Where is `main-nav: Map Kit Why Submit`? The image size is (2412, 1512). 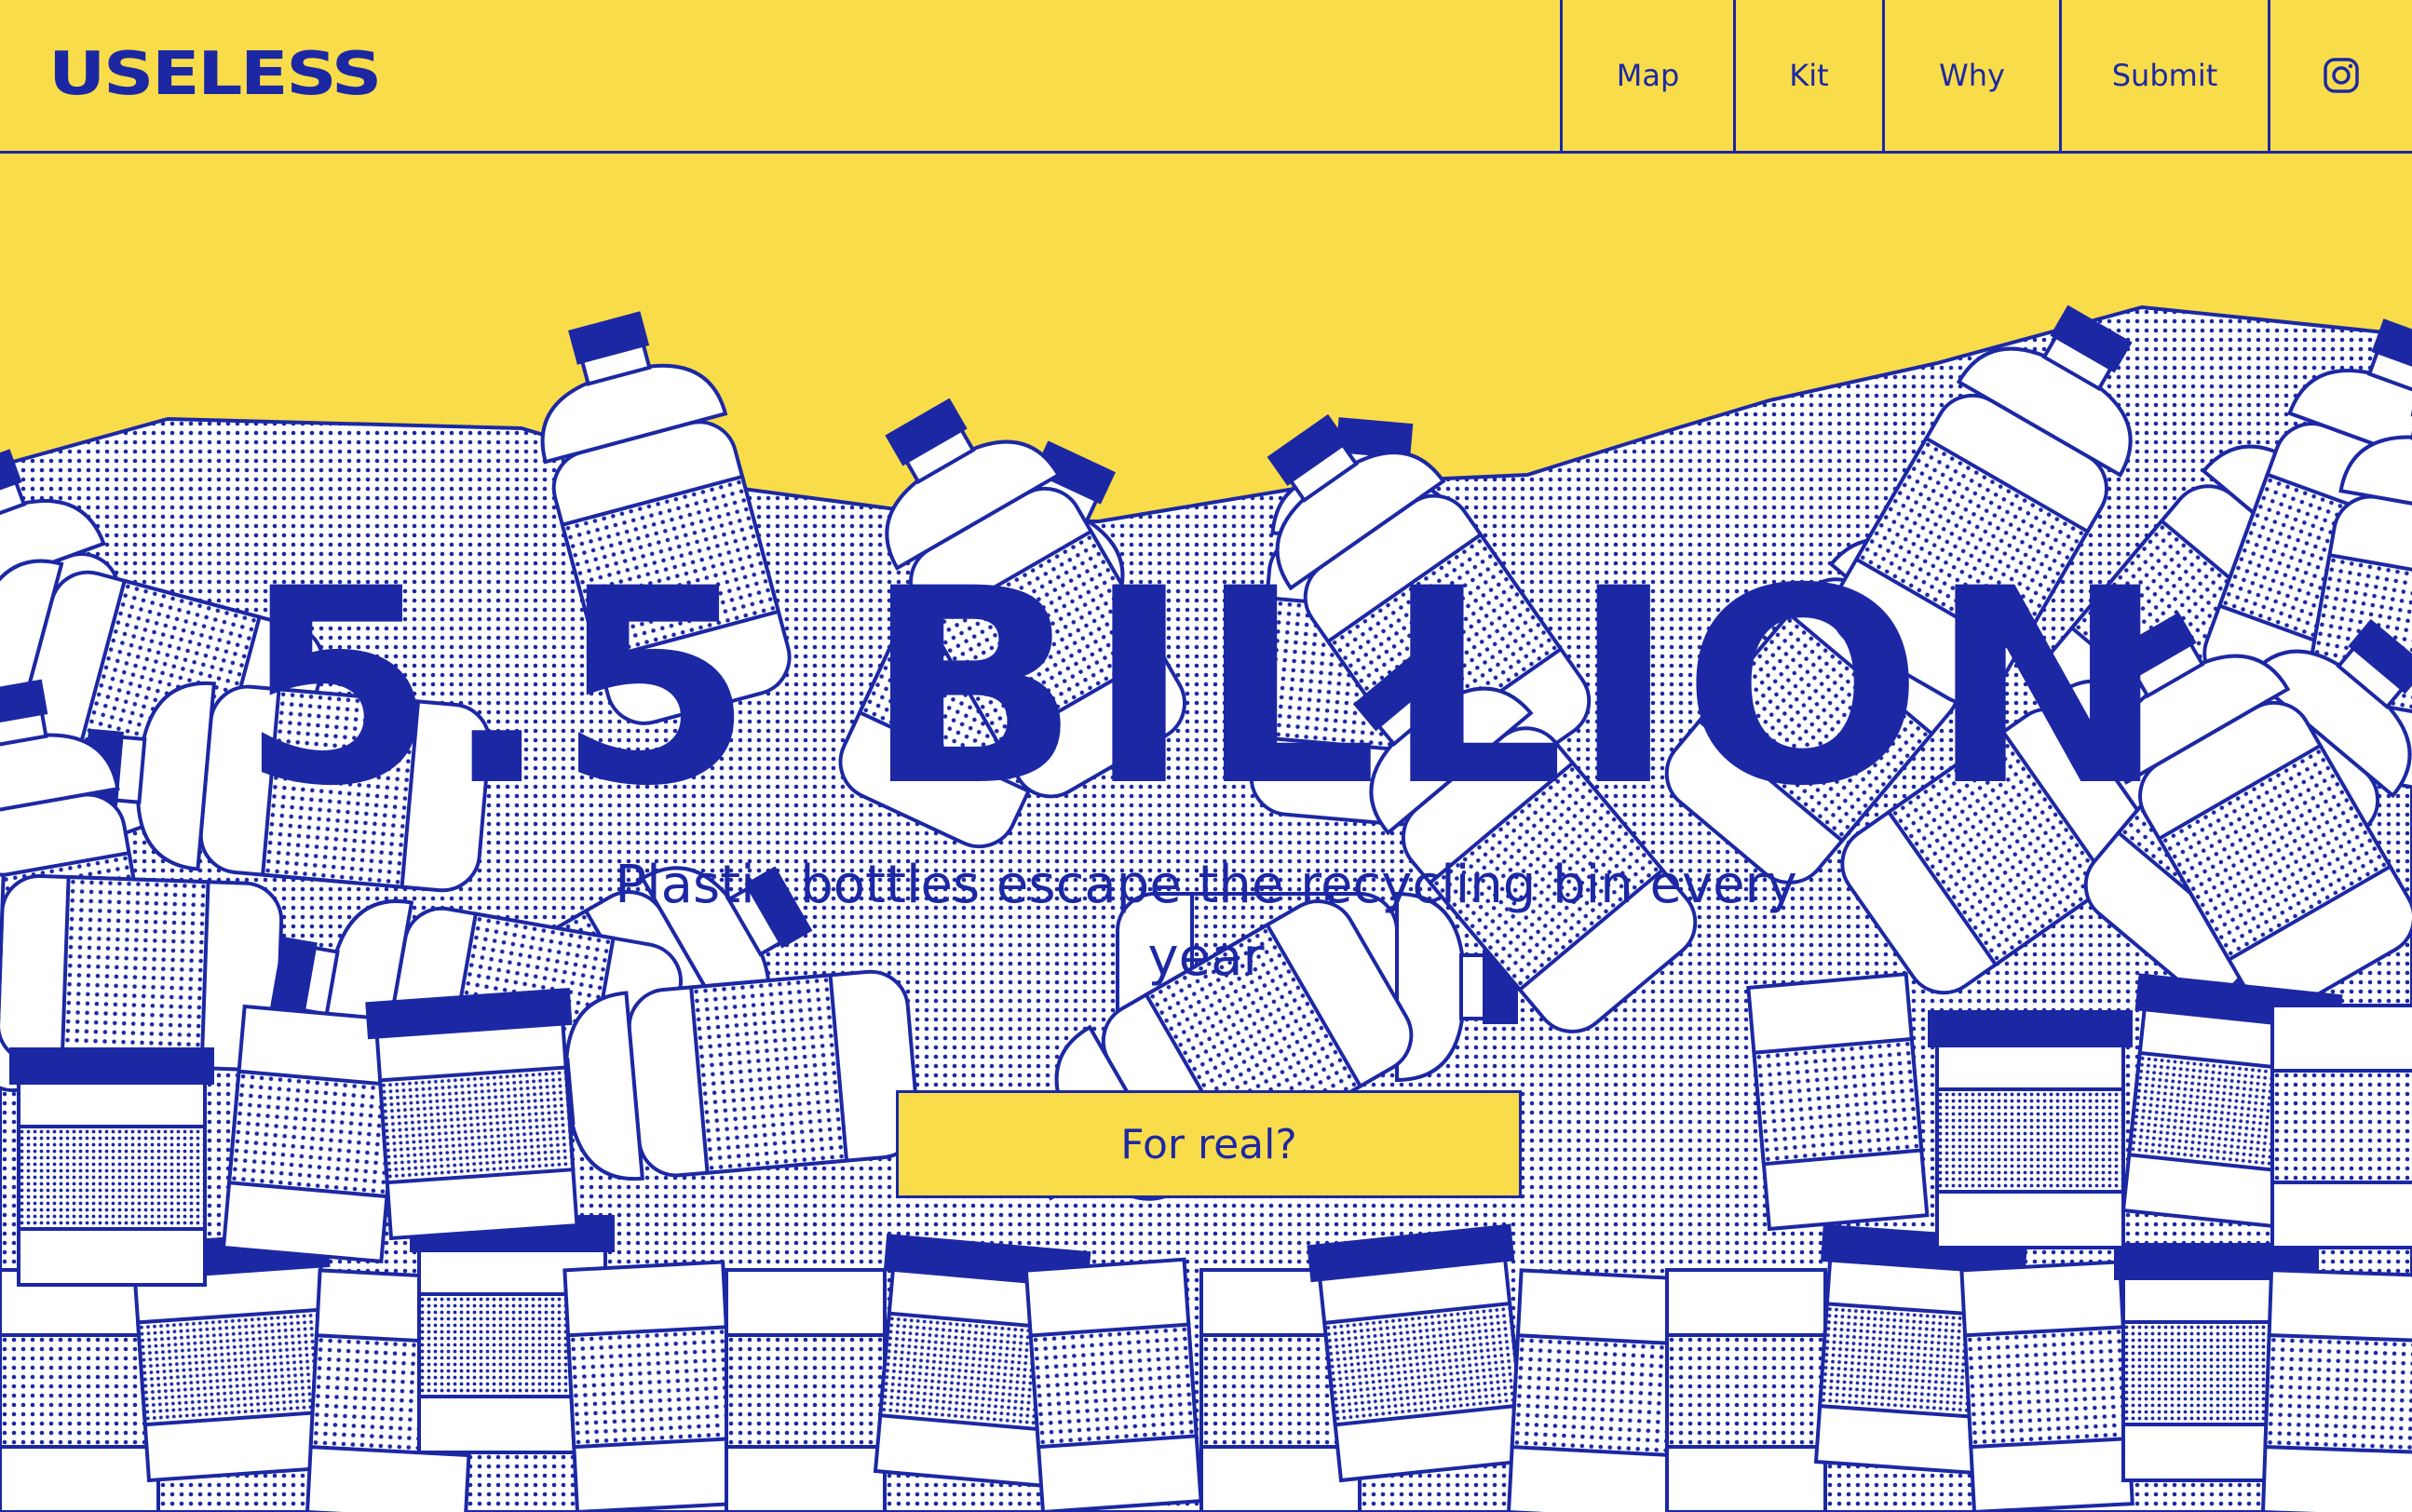
main-nav: Map Kit Why Submit is located at coordinates (1986, 75).